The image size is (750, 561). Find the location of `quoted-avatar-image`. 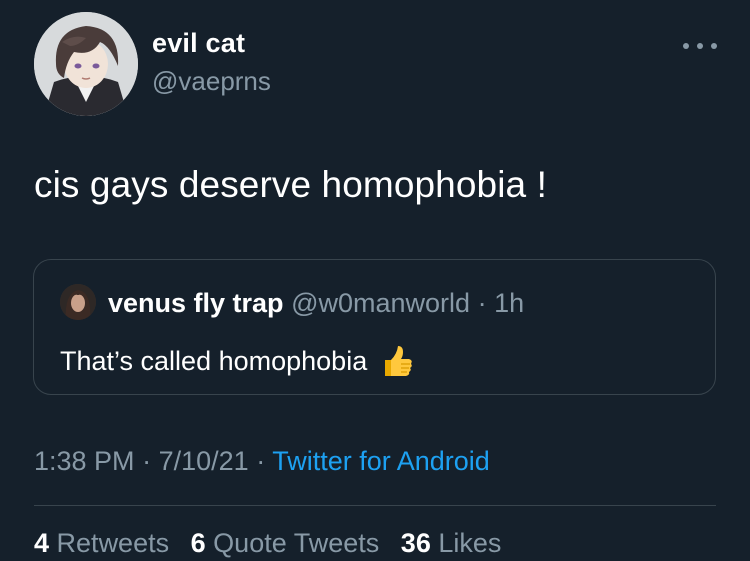

quoted-avatar-image is located at coordinates (78, 302).